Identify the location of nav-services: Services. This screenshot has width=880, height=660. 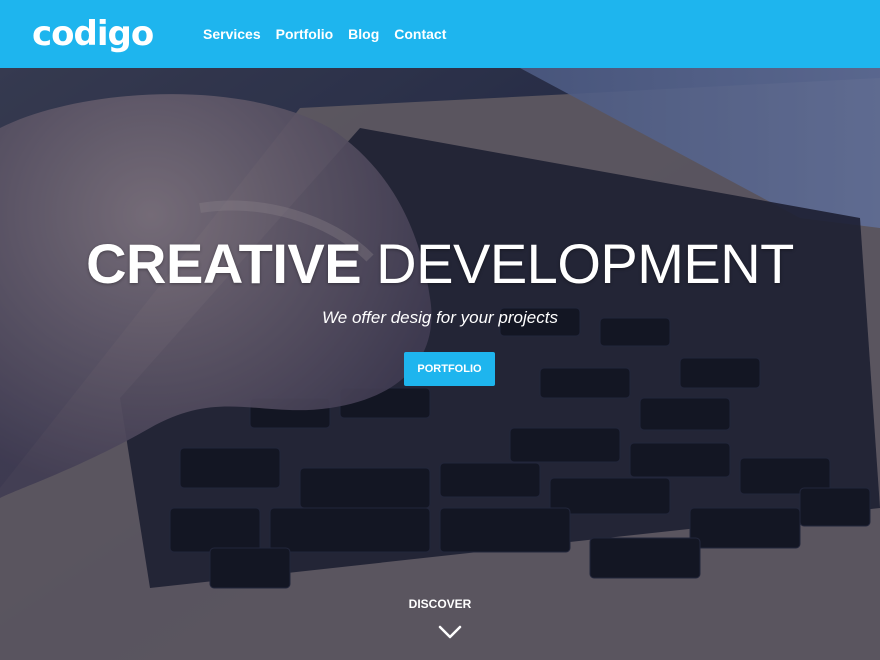
(232, 34).